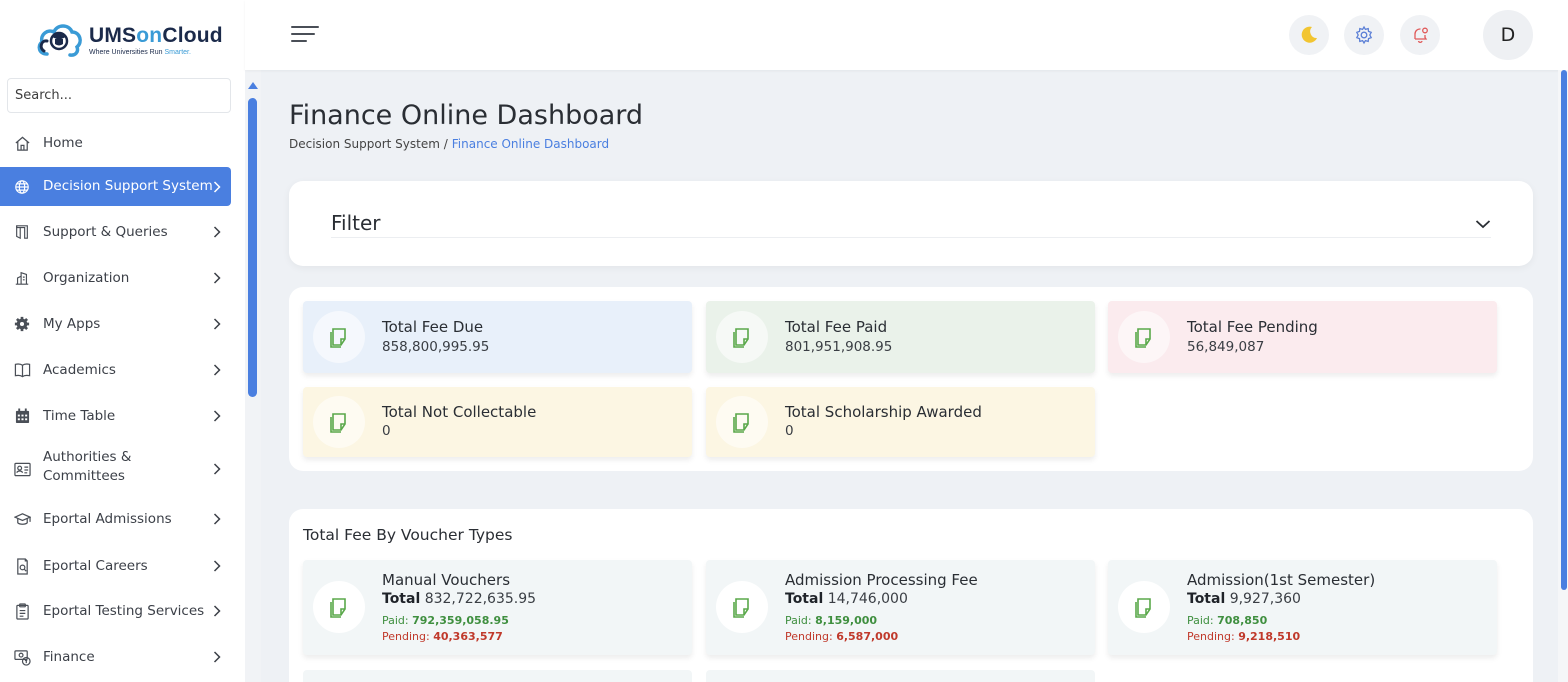 This screenshot has width=1568, height=682. What do you see at coordinates (22, 566) in the screenshot?
I see `document-search-icon` at bounding box center [22, 566].